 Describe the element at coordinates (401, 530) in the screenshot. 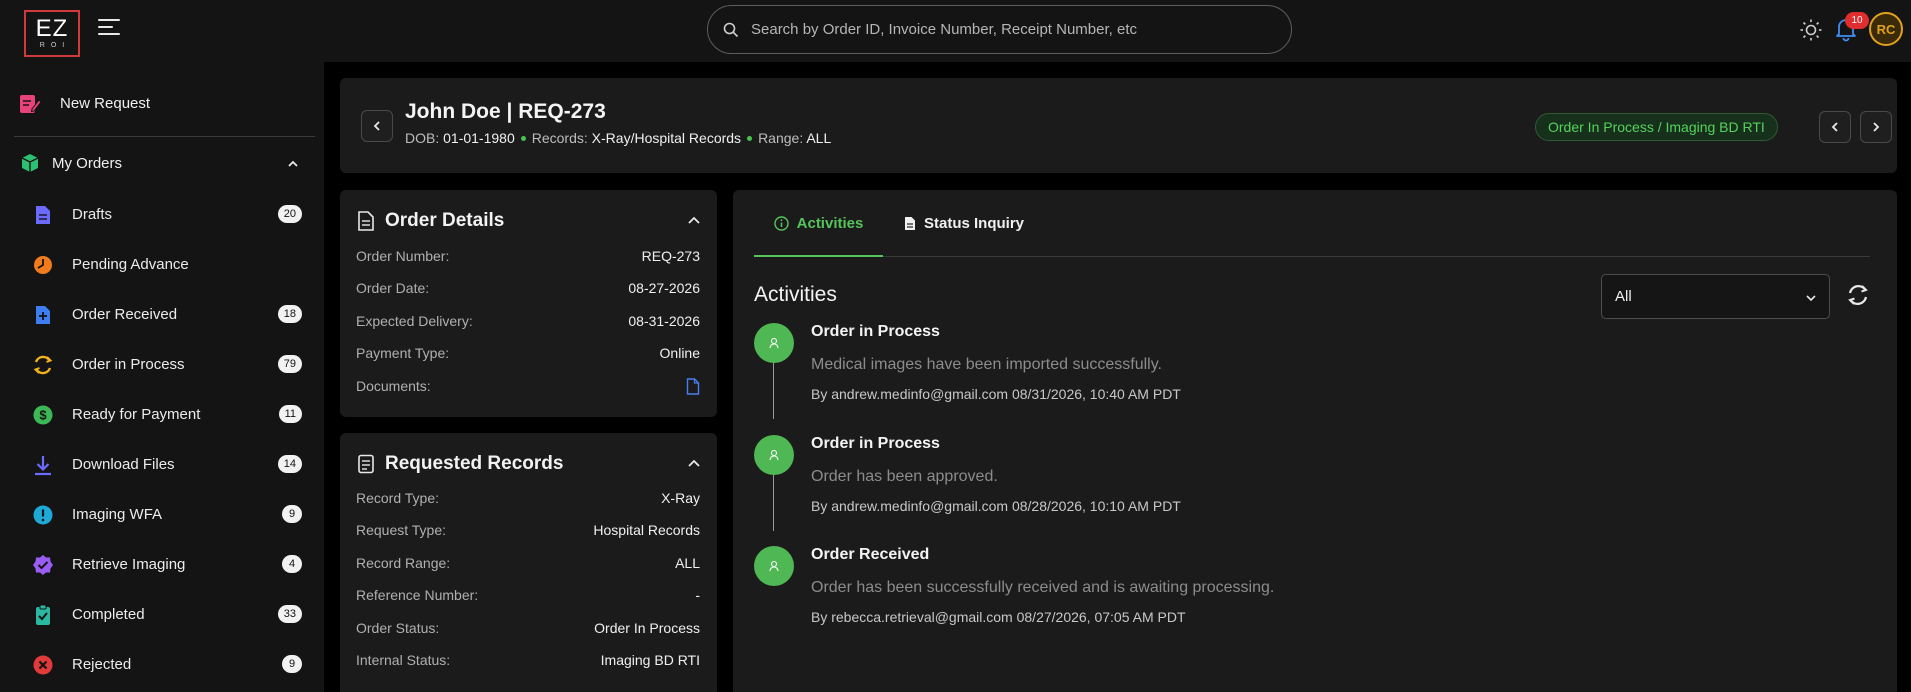

I see `field-label: Request Type:` at that location.